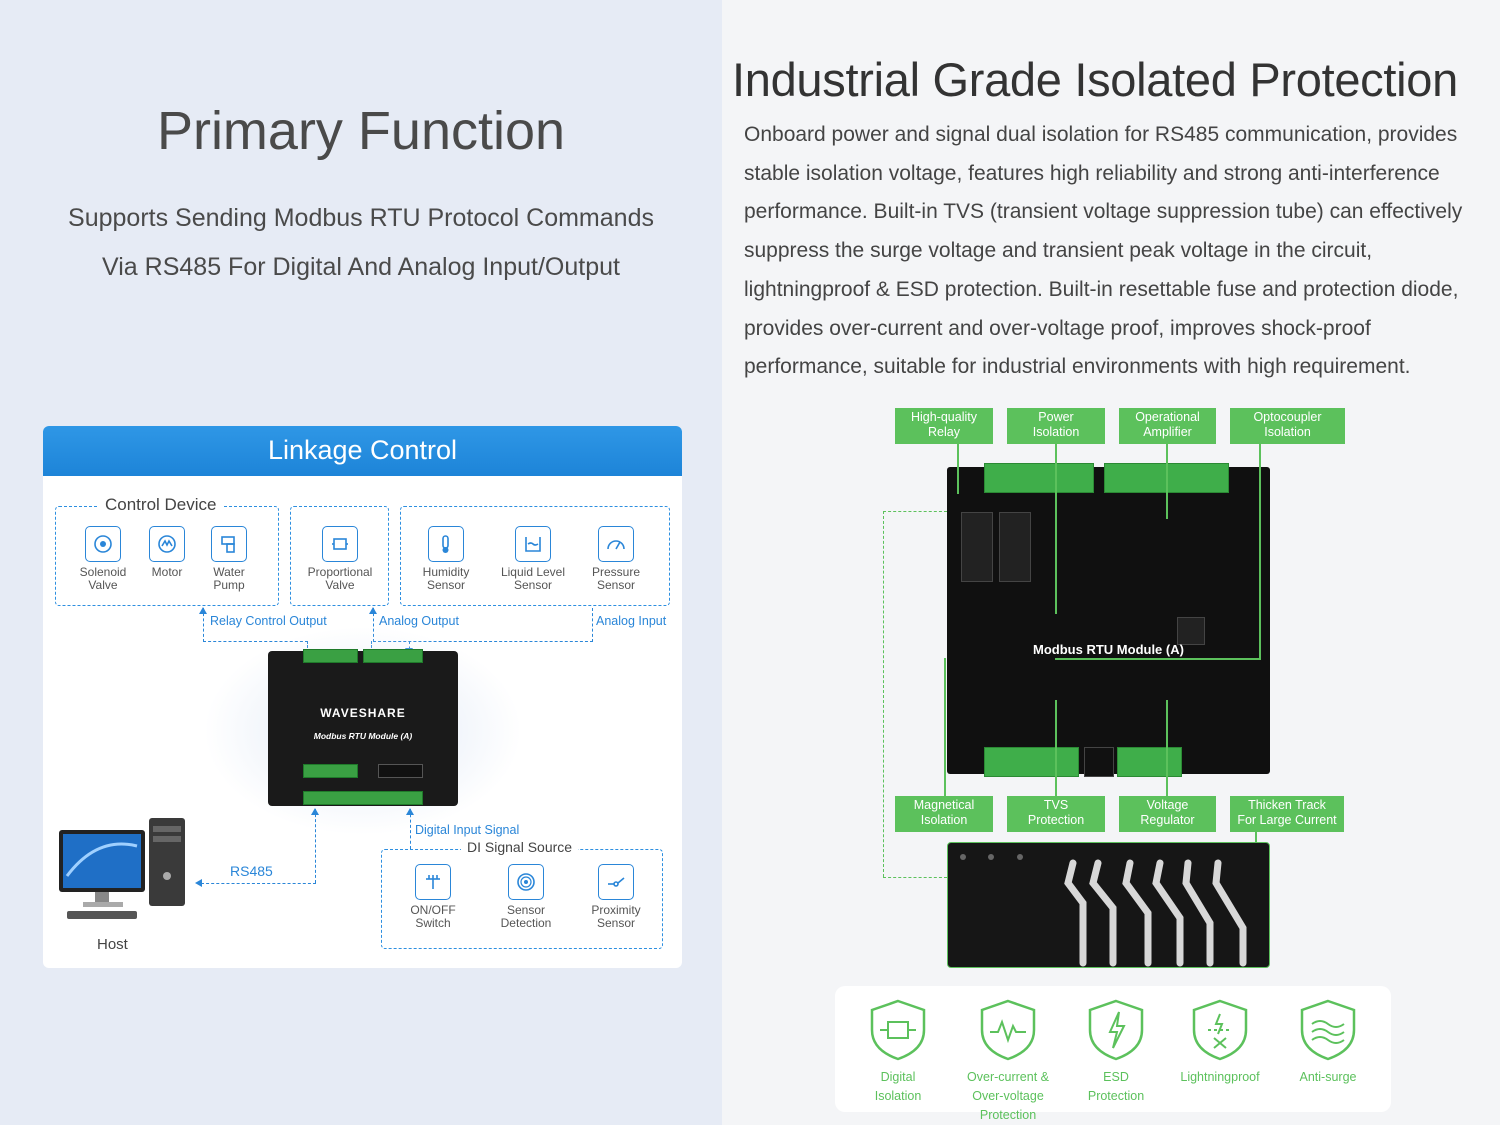 The height and width of the screenshot is (1125, 1500). What do you see at coordinates (944, 814) in the screenshot?
I see `magnetical-isolation-label: Magnetical Isolation` at bounding box center [944, 814].